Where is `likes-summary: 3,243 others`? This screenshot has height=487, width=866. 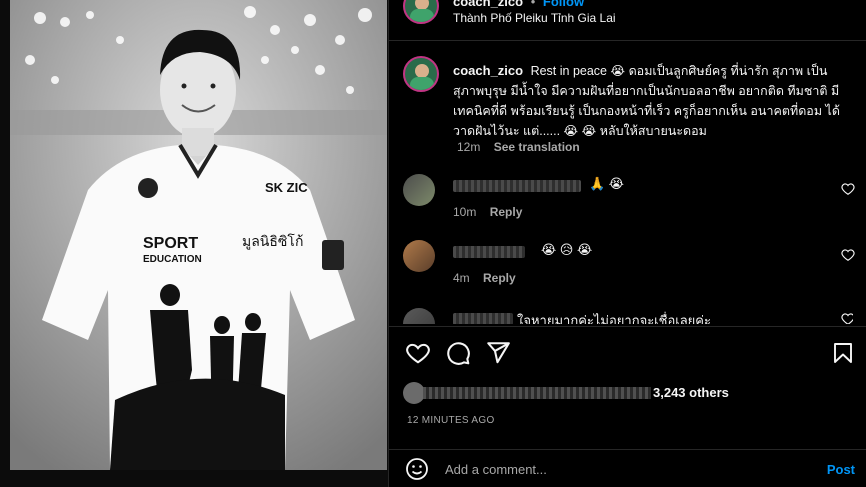 likes-summary: 3,243 others is located at coordinates (628, 393).